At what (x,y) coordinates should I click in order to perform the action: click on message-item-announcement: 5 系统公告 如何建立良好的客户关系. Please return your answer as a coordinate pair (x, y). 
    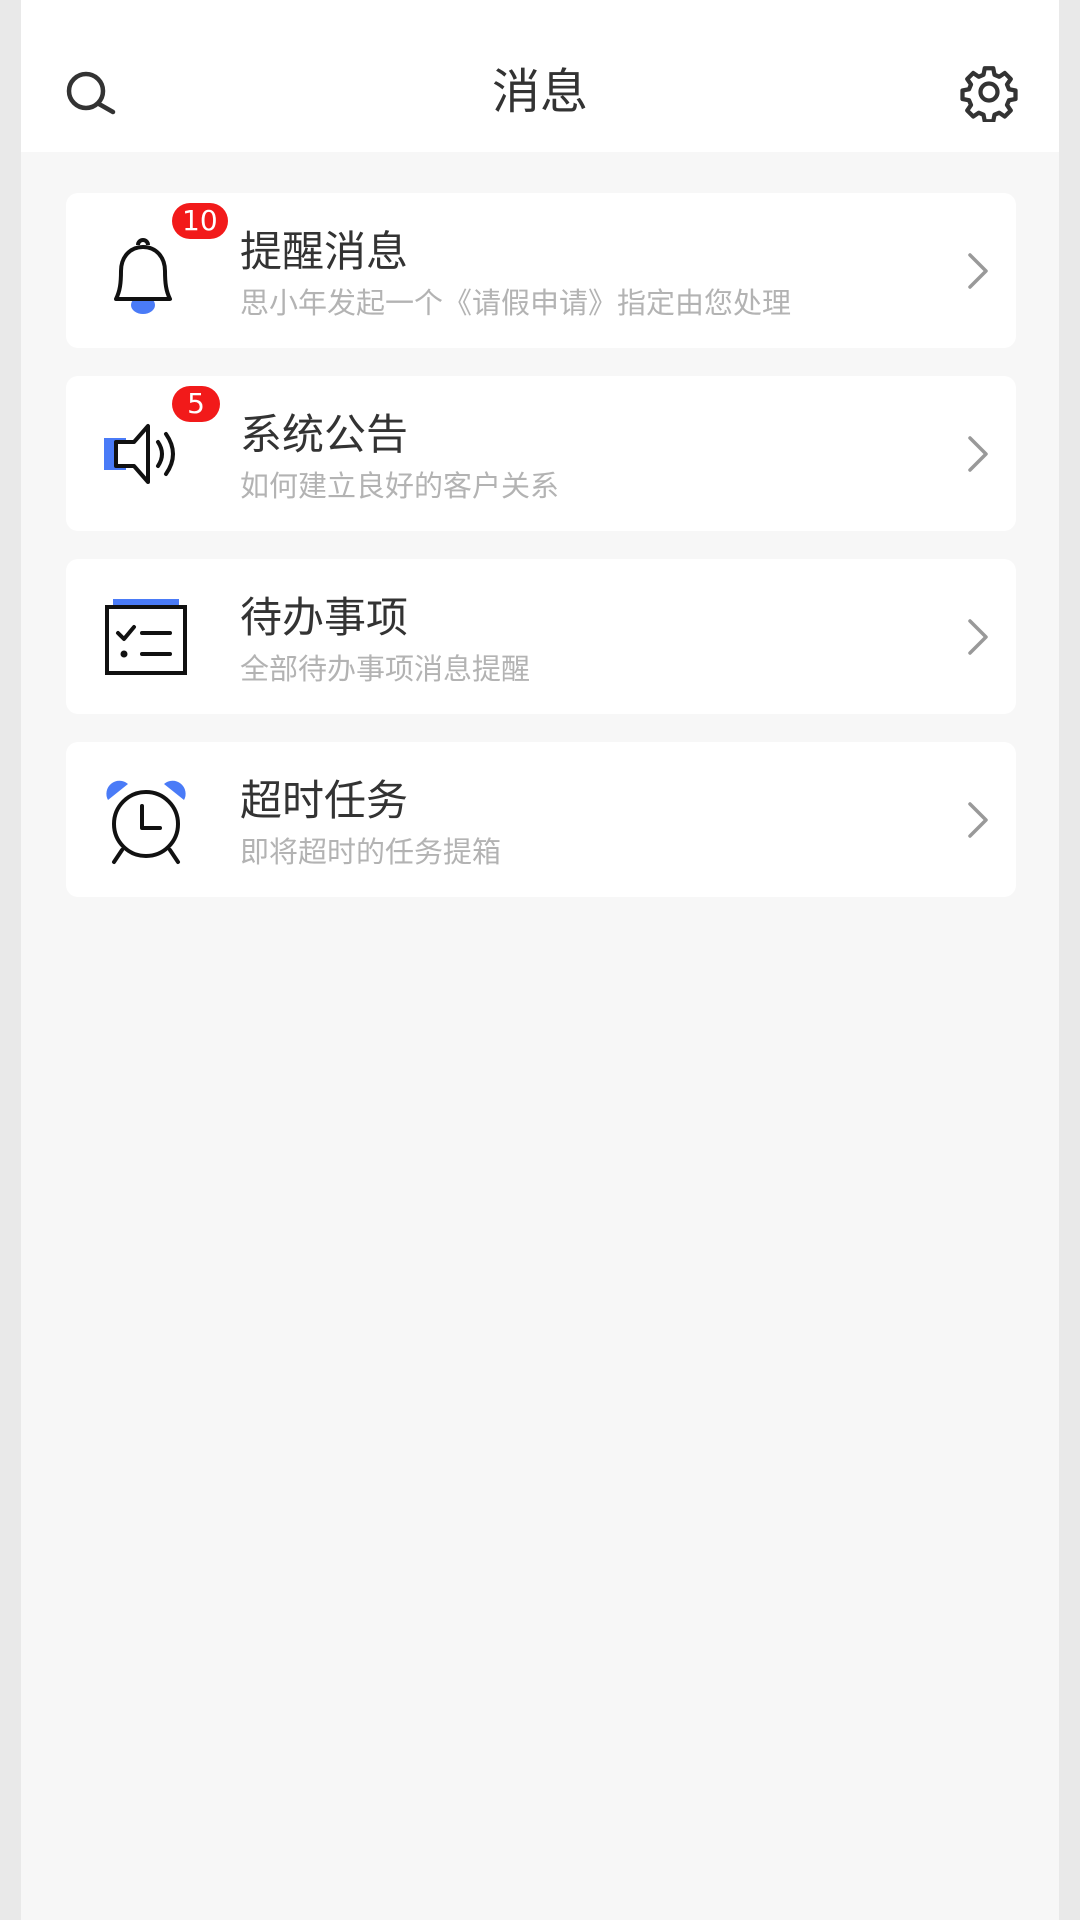
    Looking at the image, I should click on (541, 453).